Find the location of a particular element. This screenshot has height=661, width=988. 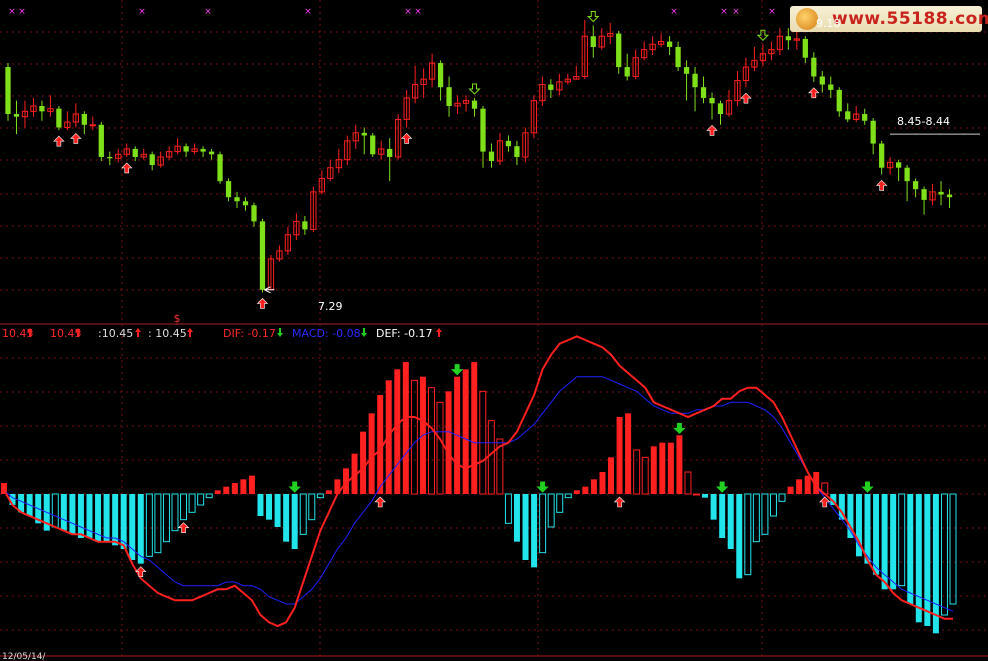

sell-signal-arrow is located at coordinates (593, 16).